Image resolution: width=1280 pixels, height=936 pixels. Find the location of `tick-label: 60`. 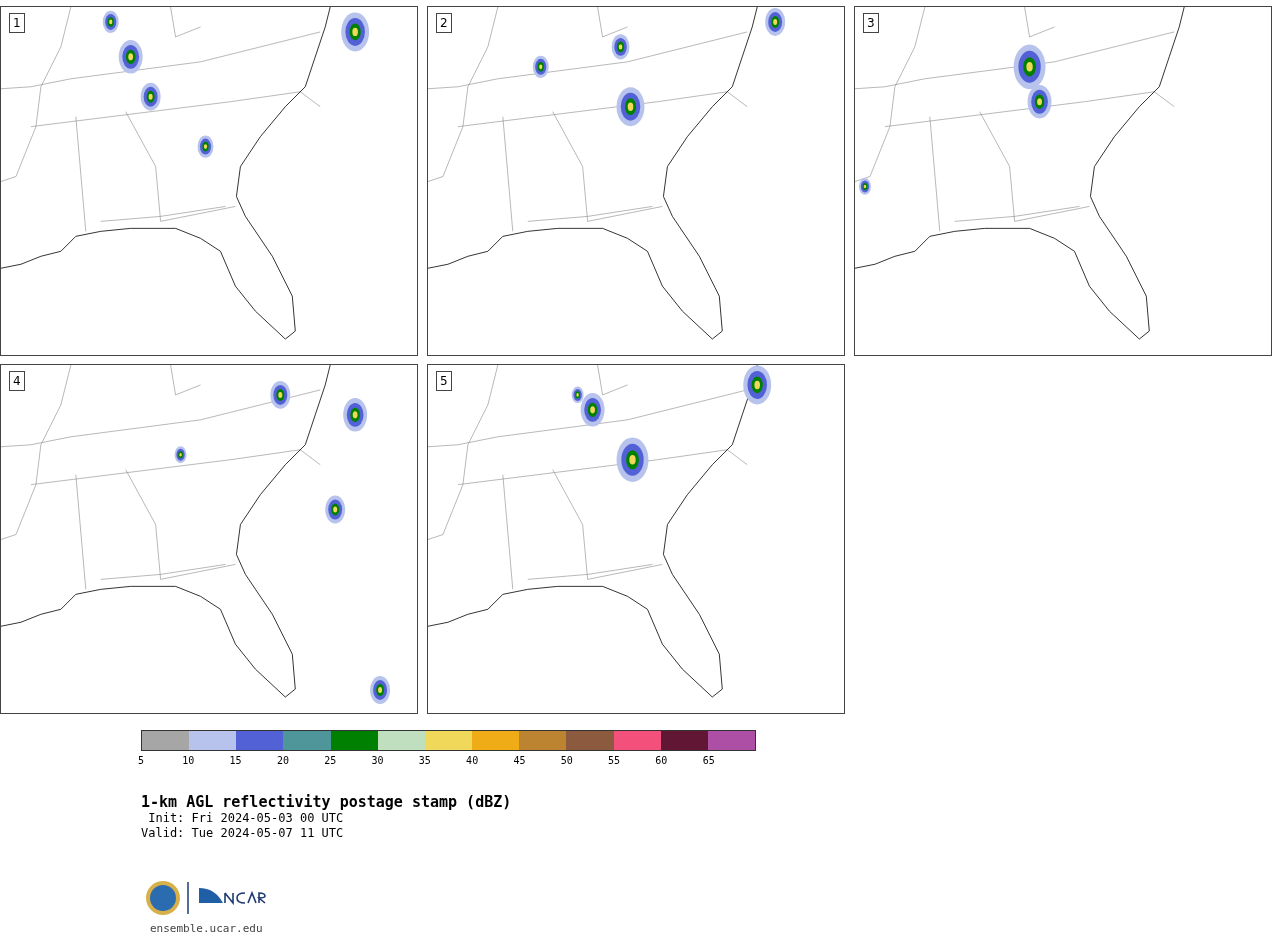

tick-label: 60 is located at coordinates (661, 761).